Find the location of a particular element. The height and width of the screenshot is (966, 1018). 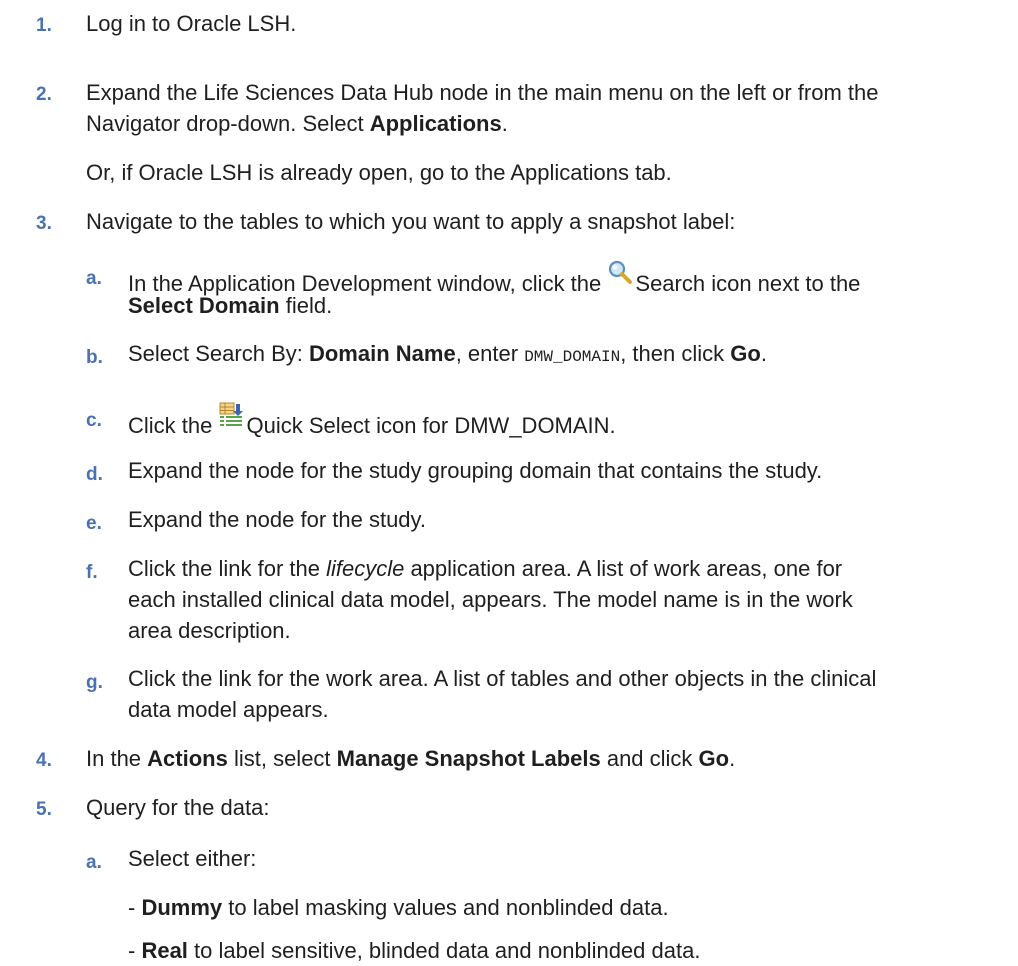

applications-label: Applications is located at coordinates (435, 123).